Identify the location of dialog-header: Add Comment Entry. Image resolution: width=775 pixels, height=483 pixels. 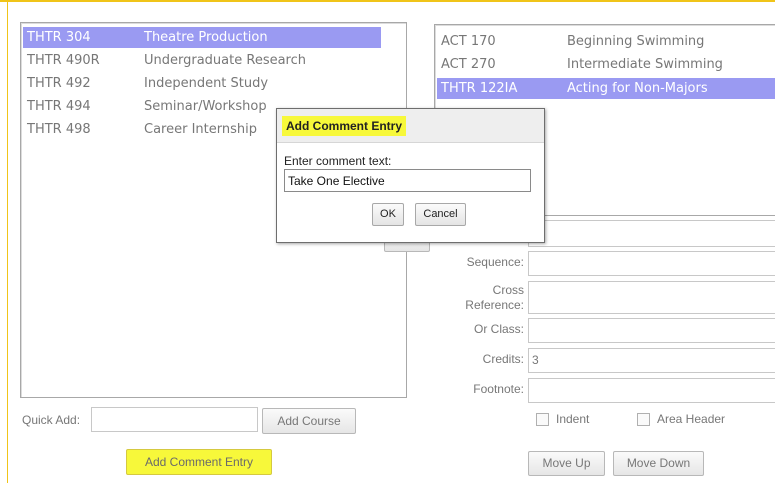
(410, 126).